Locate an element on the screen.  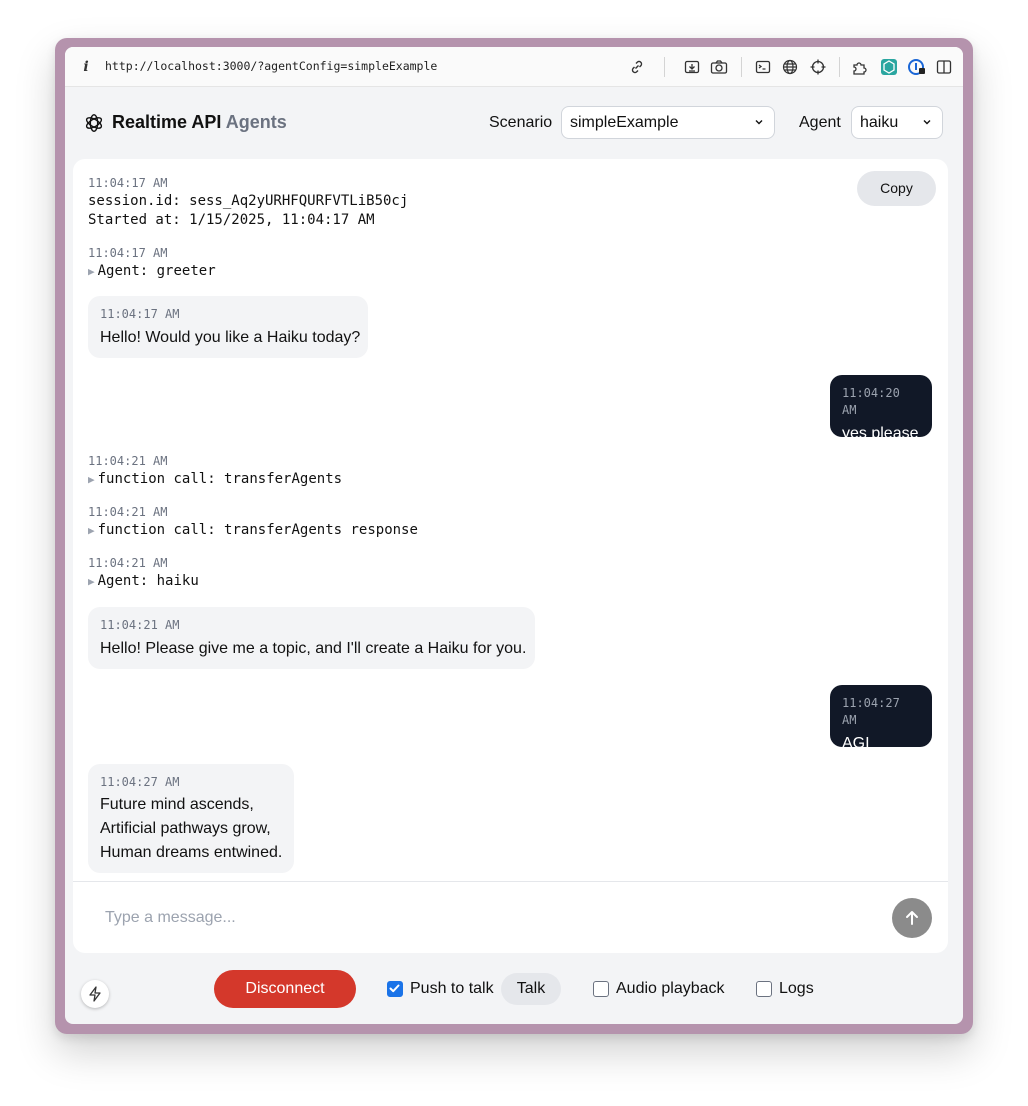
push-to-talk-label: Push to talk is located at coordinates (452, 989).